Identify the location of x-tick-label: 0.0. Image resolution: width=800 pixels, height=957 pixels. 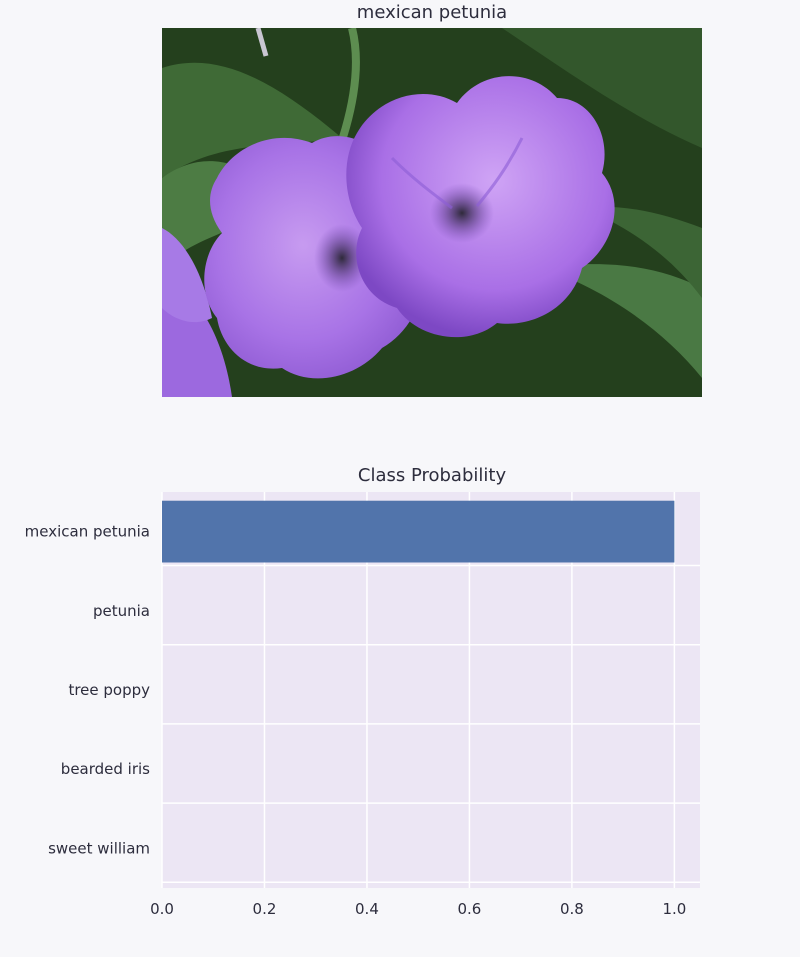
(162, 909).